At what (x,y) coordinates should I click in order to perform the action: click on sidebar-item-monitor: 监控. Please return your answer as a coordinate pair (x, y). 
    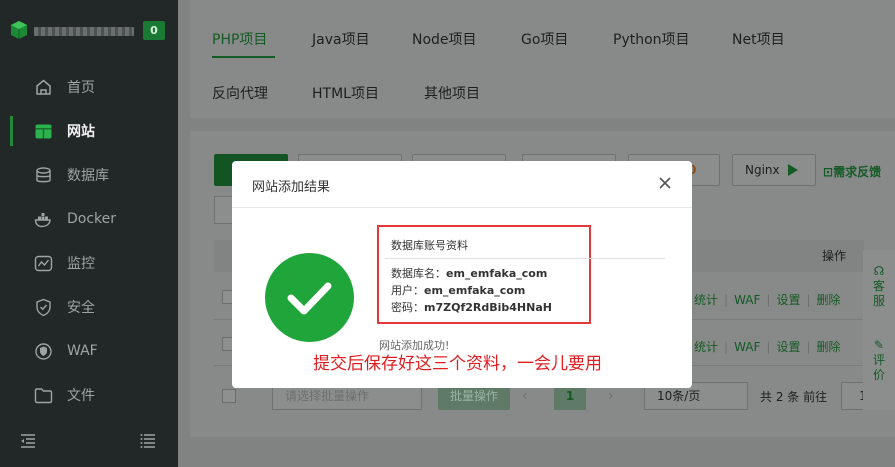
    Looking at the image, I should click on (89, 263).